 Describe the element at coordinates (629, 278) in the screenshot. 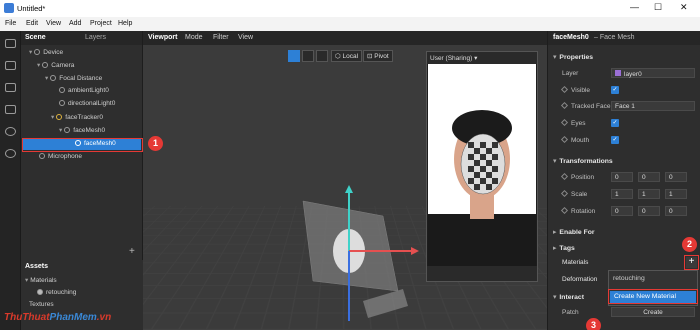

I see `dropdown-item-retouching: retouching` at that location.